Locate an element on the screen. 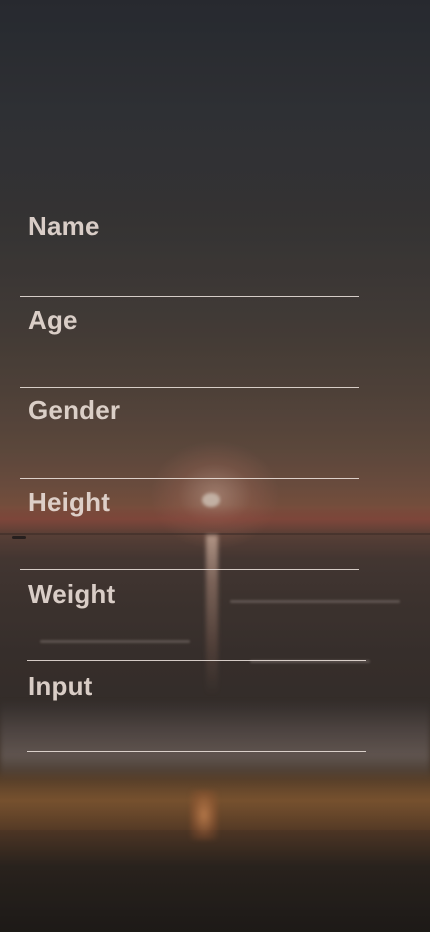 The image size is (430, 932). gender-label: Gender is located at coordinates (74, 410).